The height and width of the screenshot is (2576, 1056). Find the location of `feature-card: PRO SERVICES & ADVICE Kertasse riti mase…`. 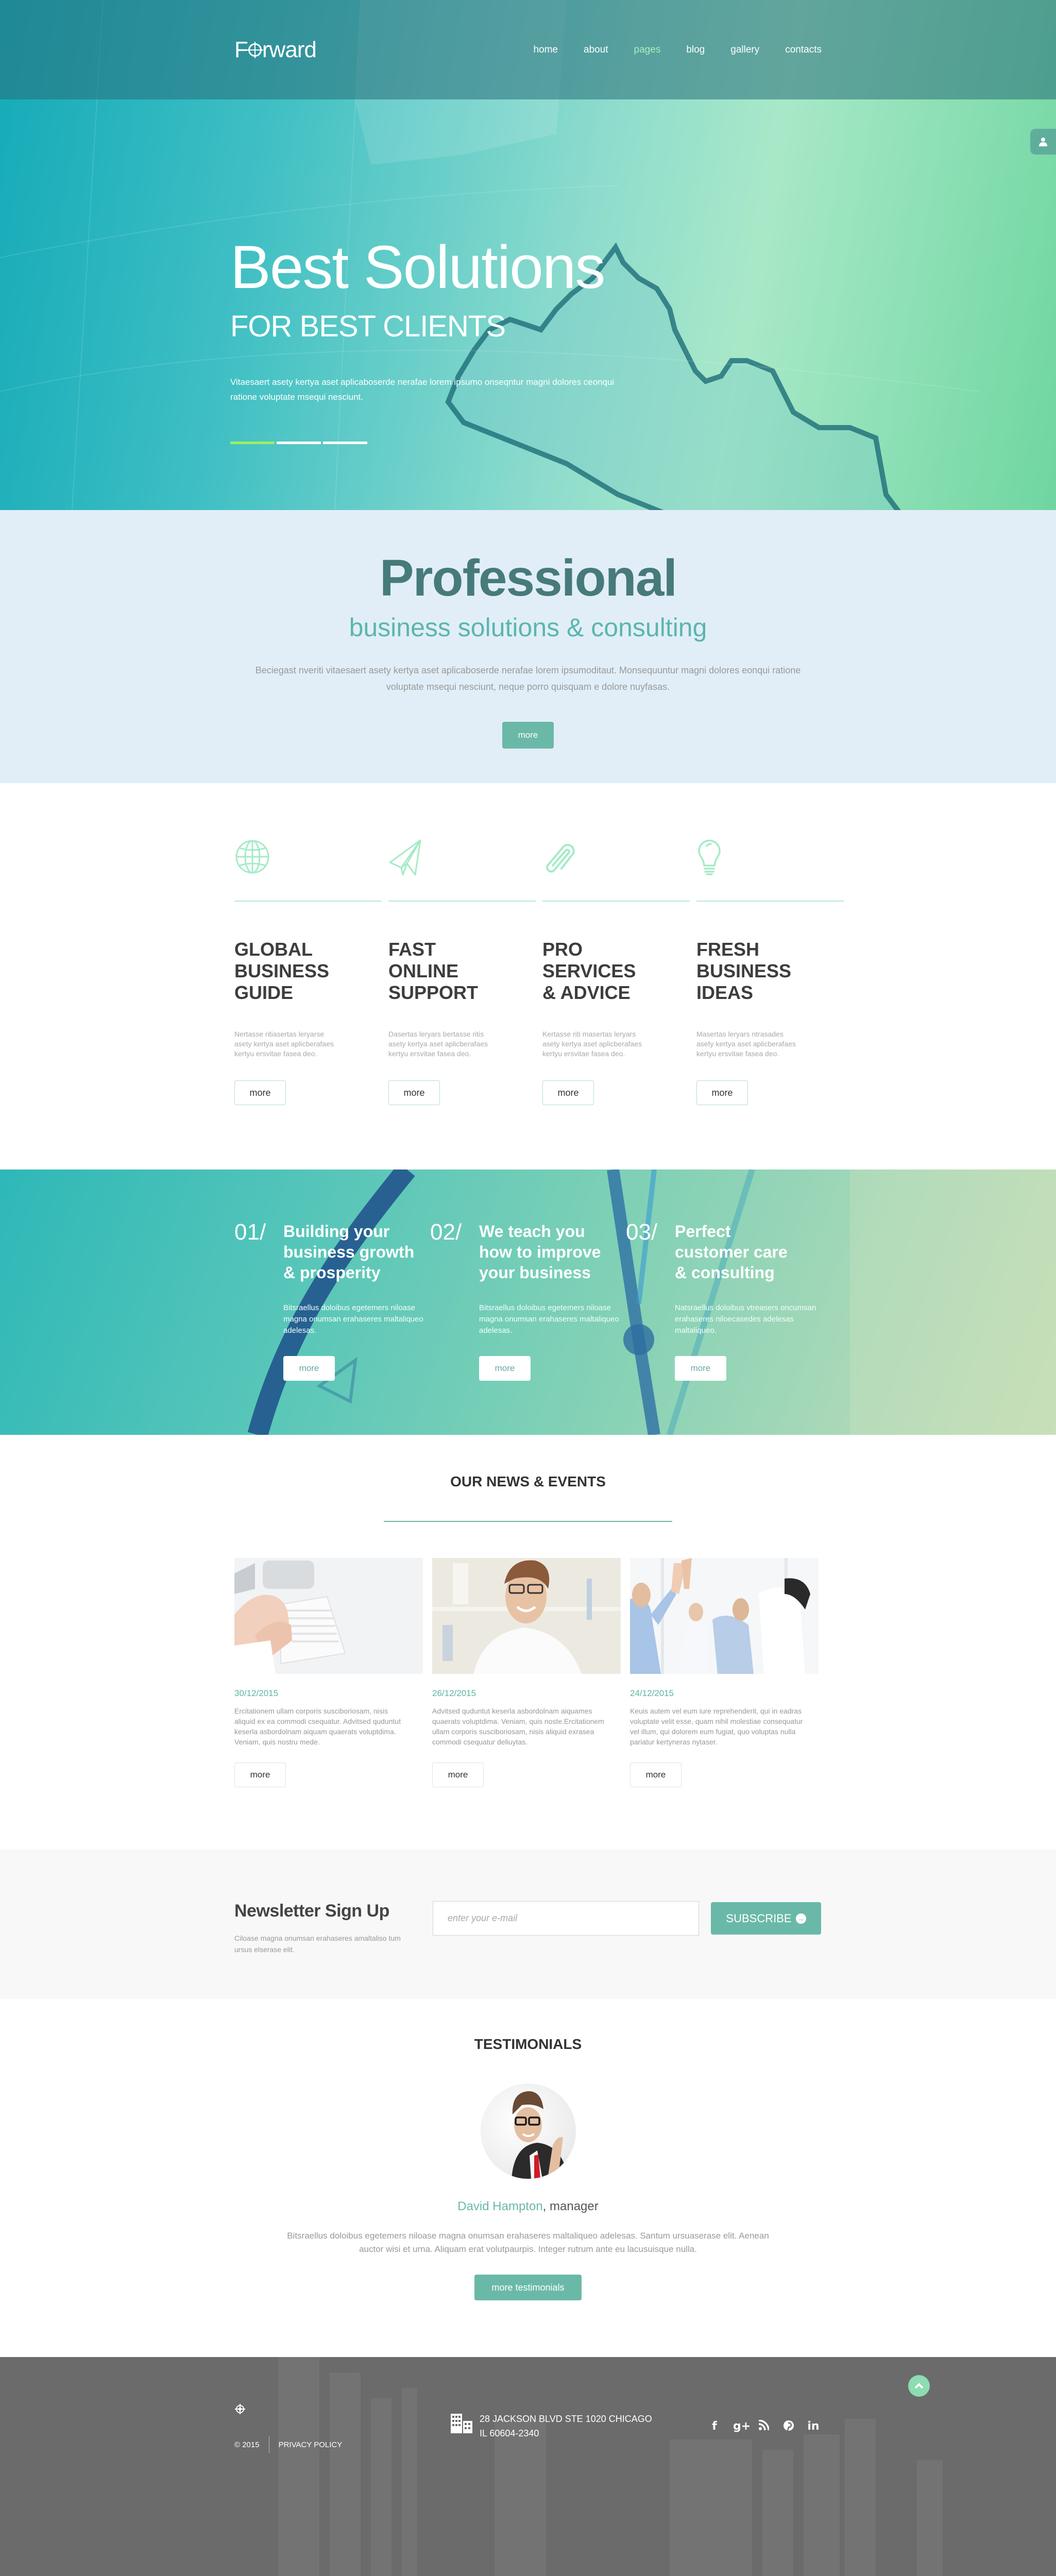

feature-card: PRO SERVICES & ADVICE Kertasse riti mase… is located at coordinates (616, 972).